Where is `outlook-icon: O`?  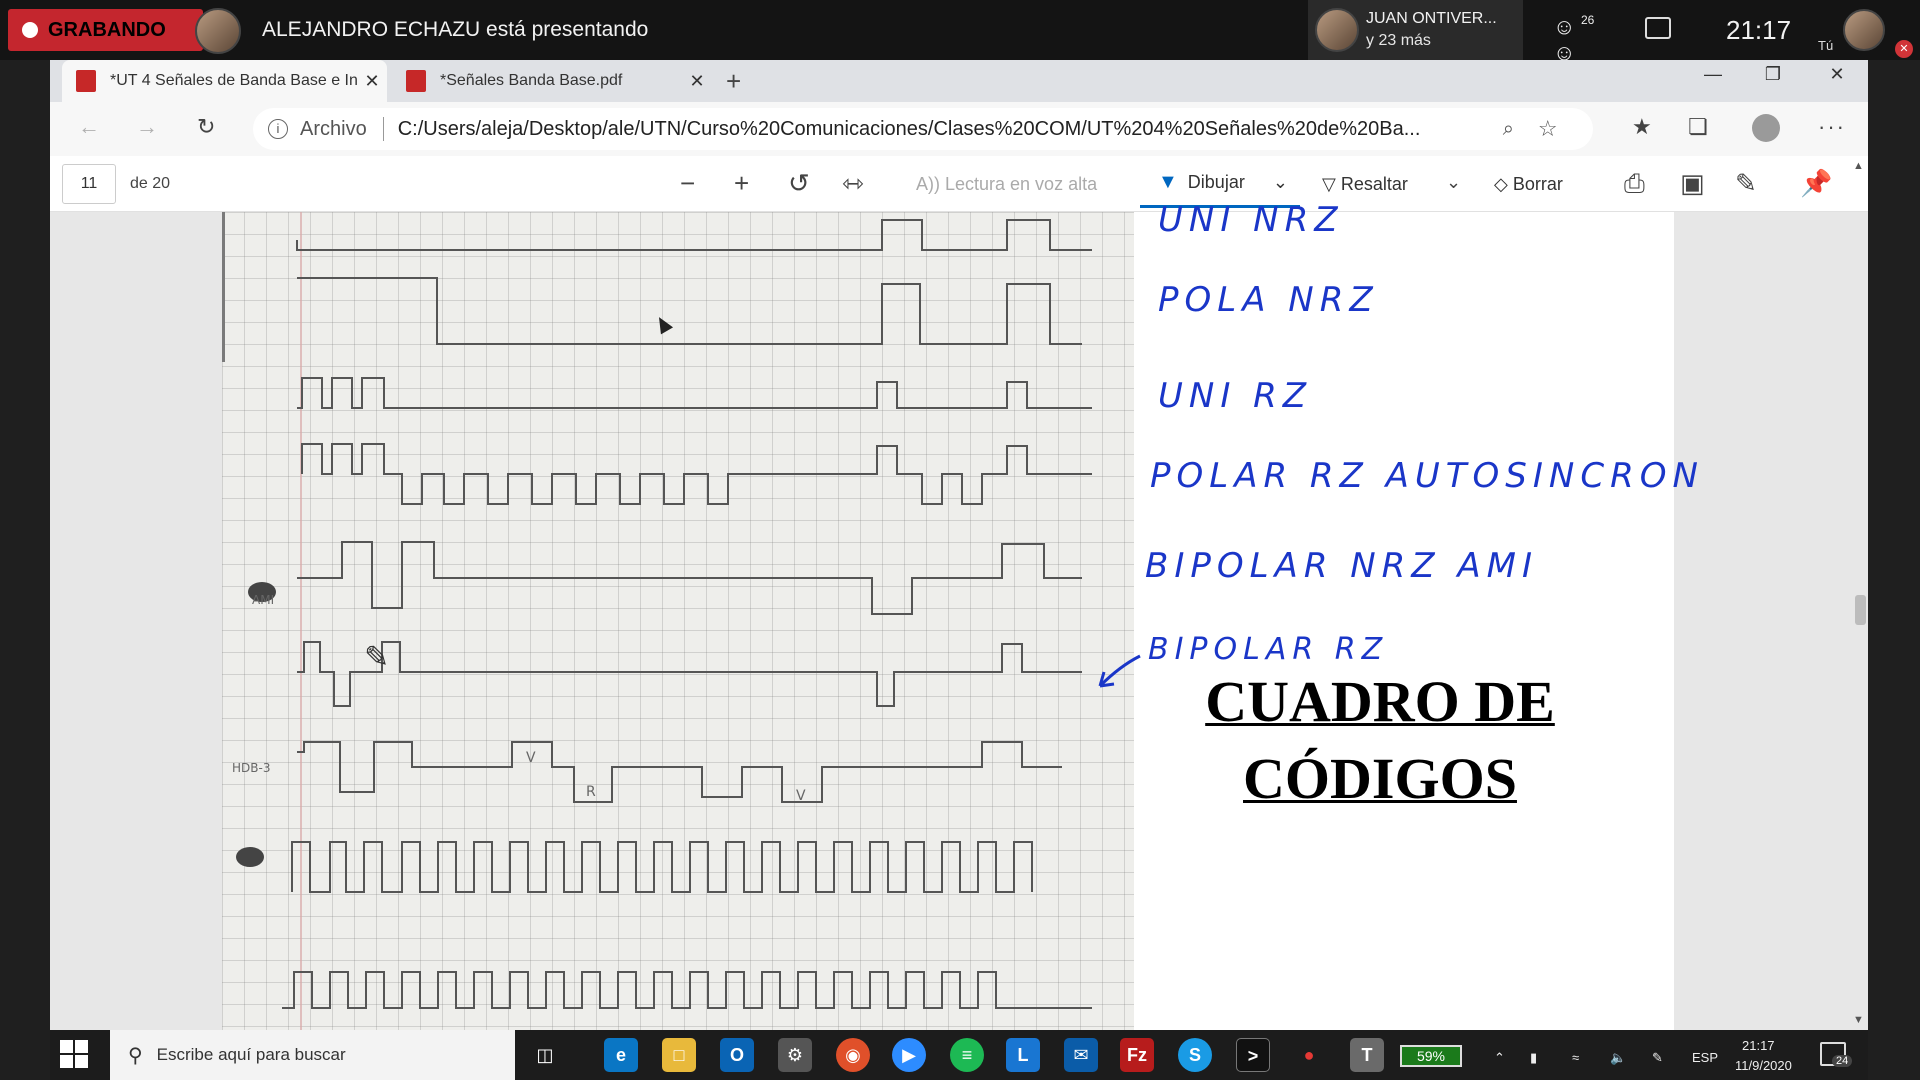 outlook-icon: O is located at coordinates (737, 1055).